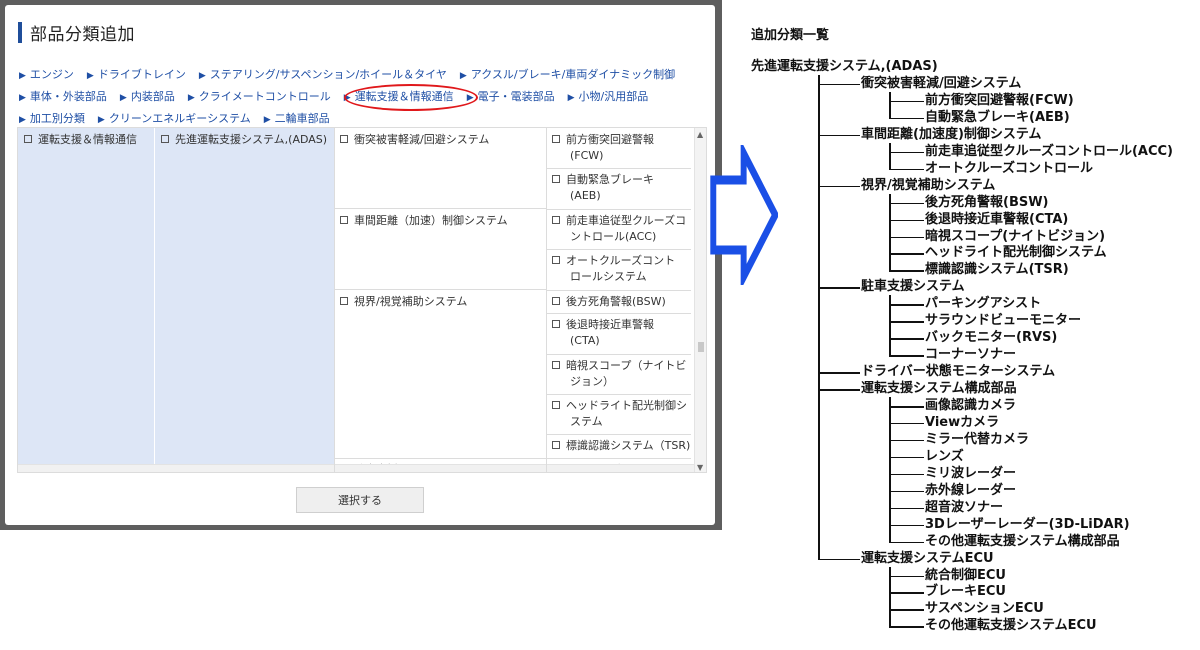 The image size is (1200, 650). I want to click on tree-node-level2: その他運転支援システムECU, so click(1011, 626).